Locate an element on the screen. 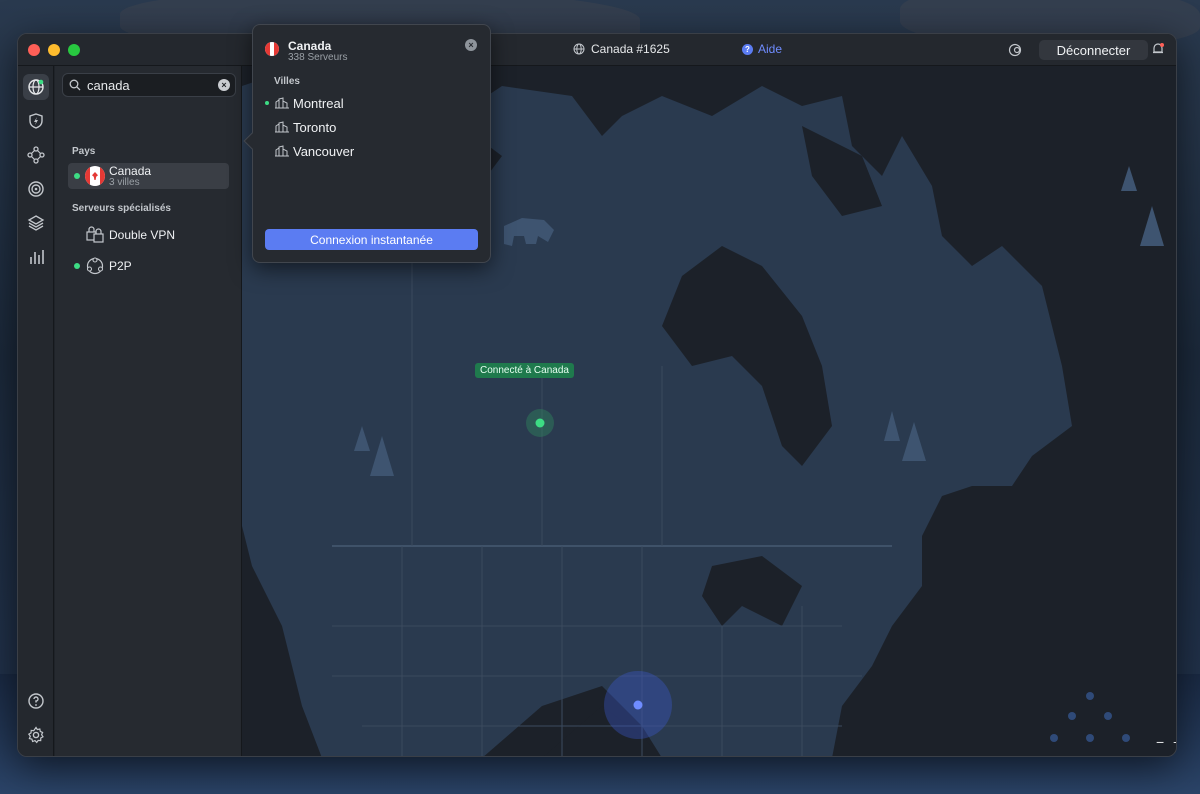  current-server-label: Canada #1625 is located at coordinates (630, 49).